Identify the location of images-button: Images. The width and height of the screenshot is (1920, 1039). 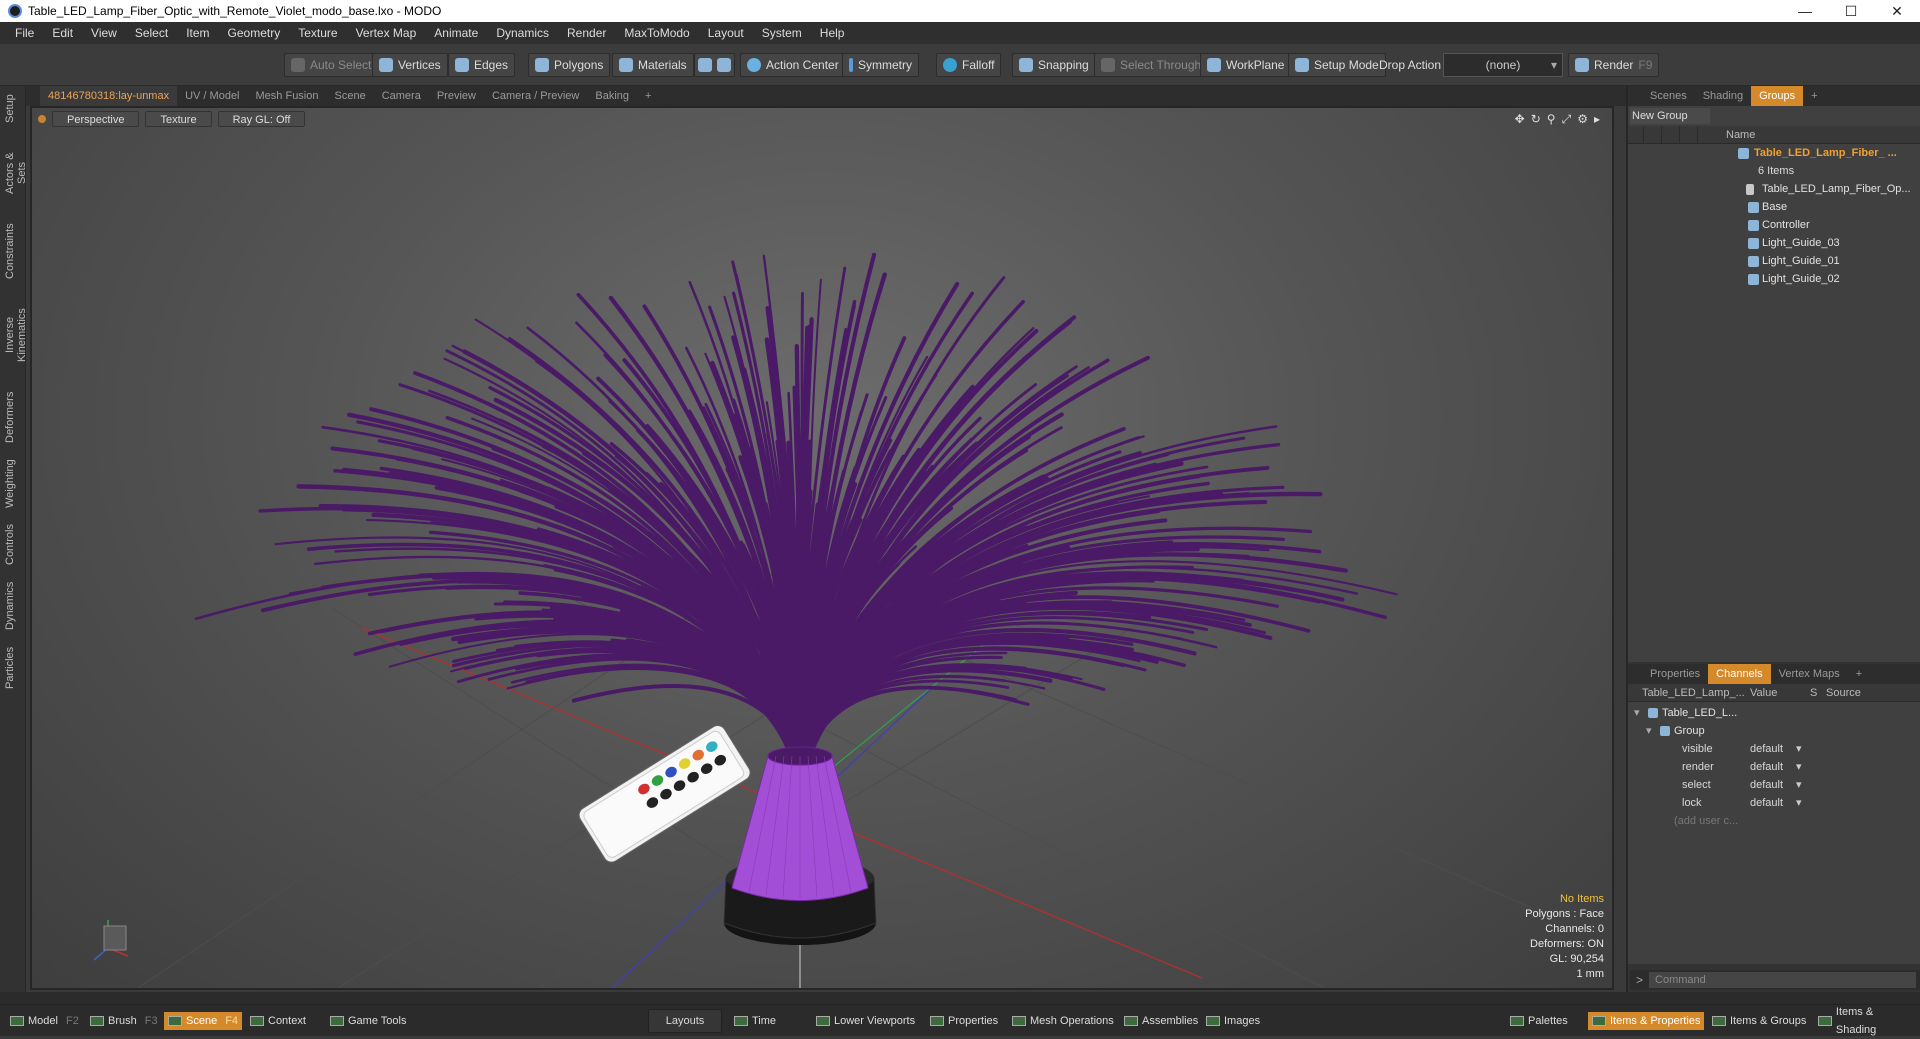
(1233, 1021).